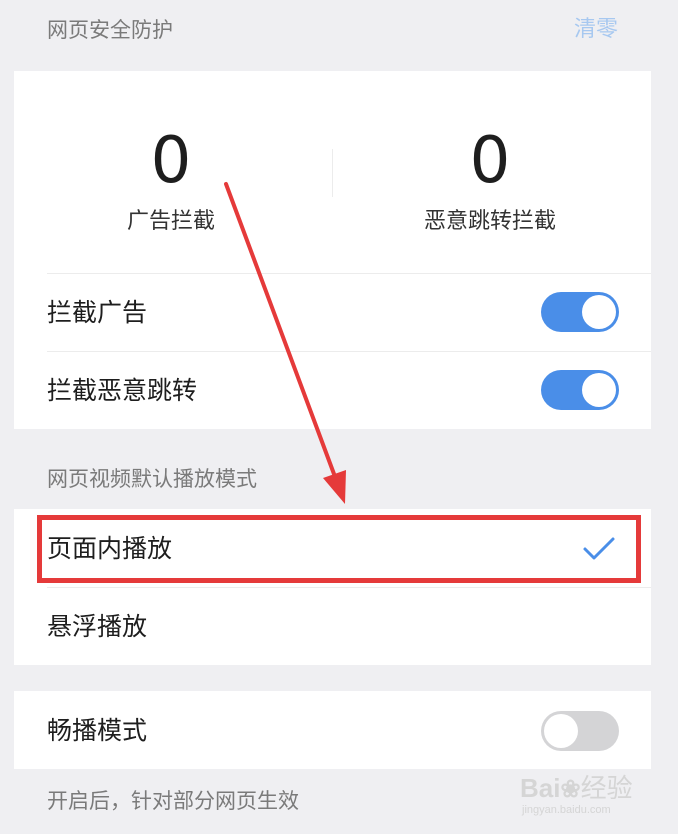 This screenshot has width=678, height=834. I want to click on red-arrow-annotation, so click(285, 343).